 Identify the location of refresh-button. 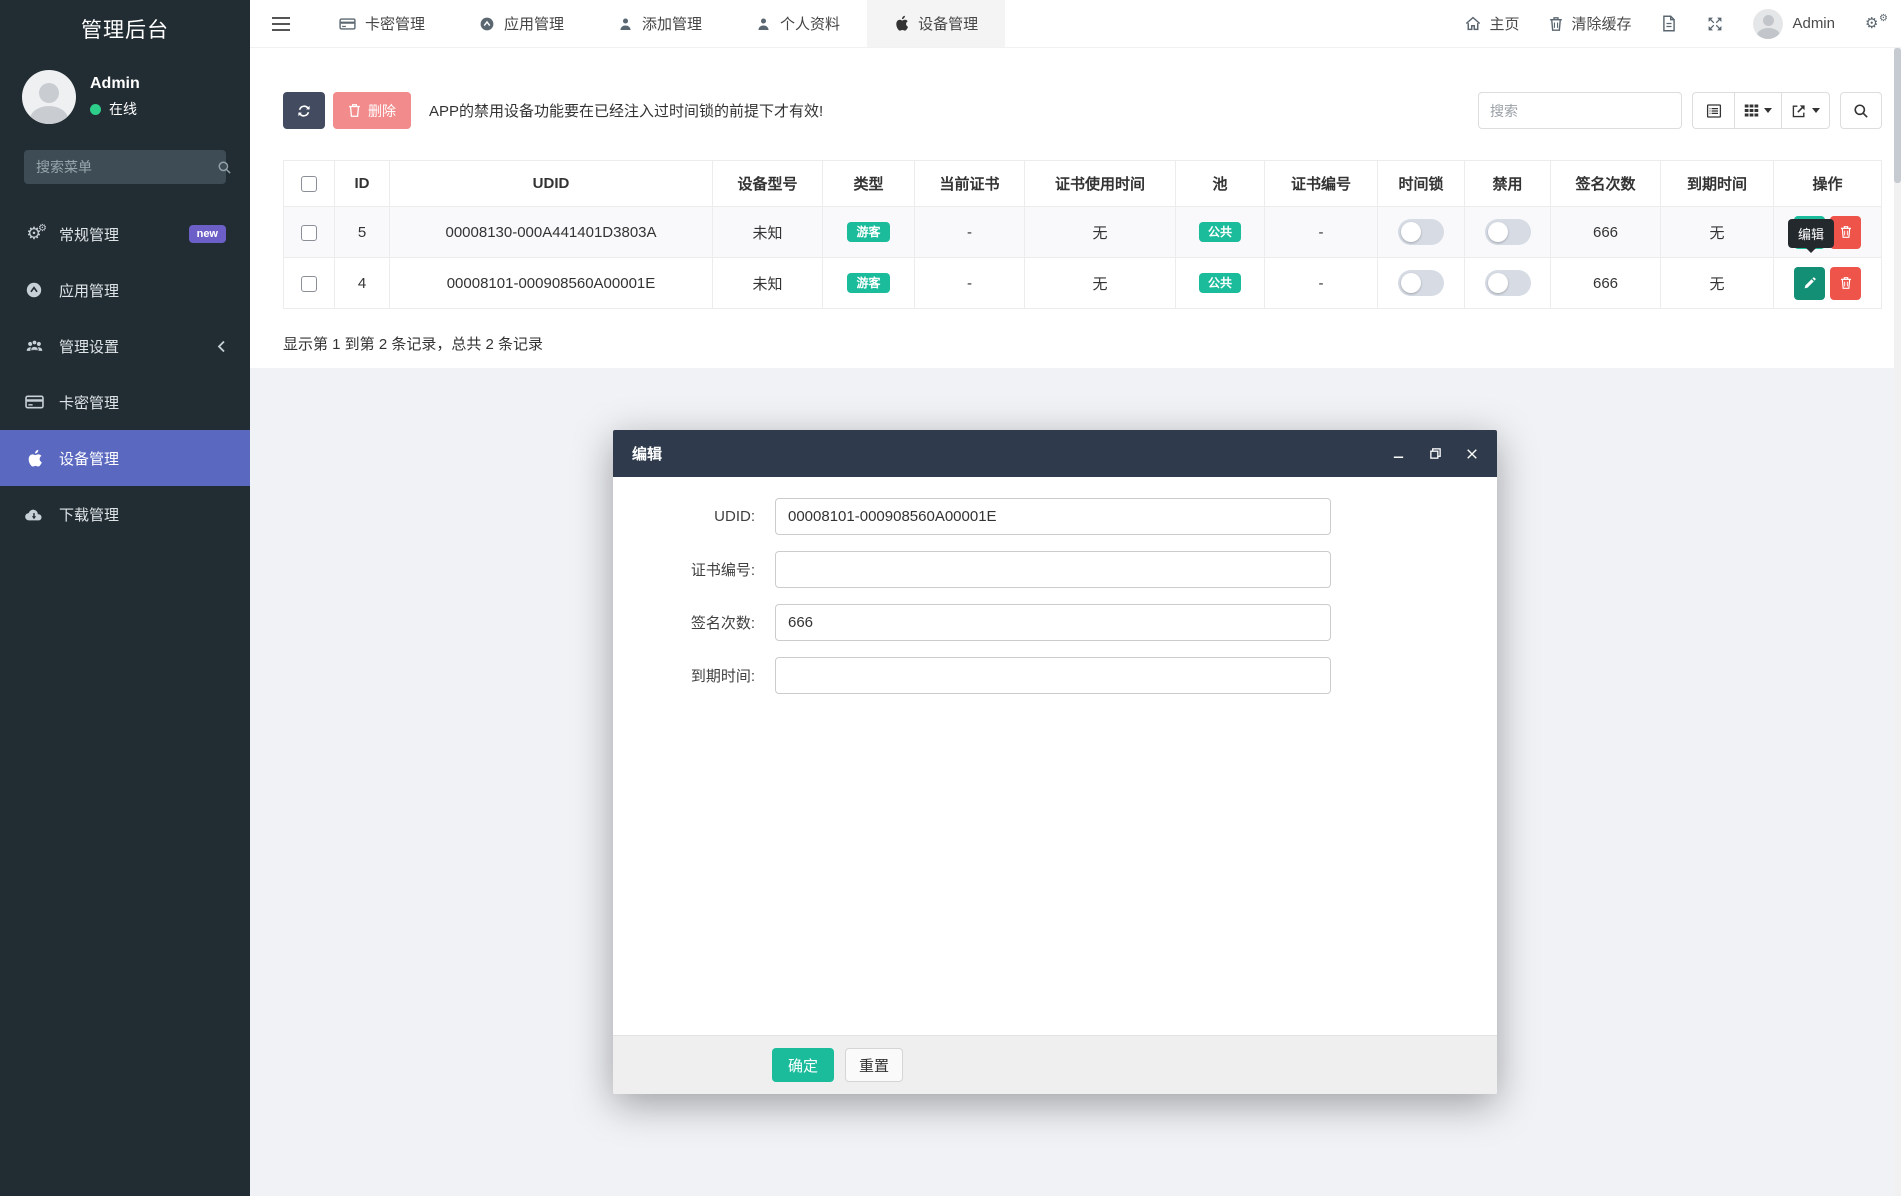
(304, 110).